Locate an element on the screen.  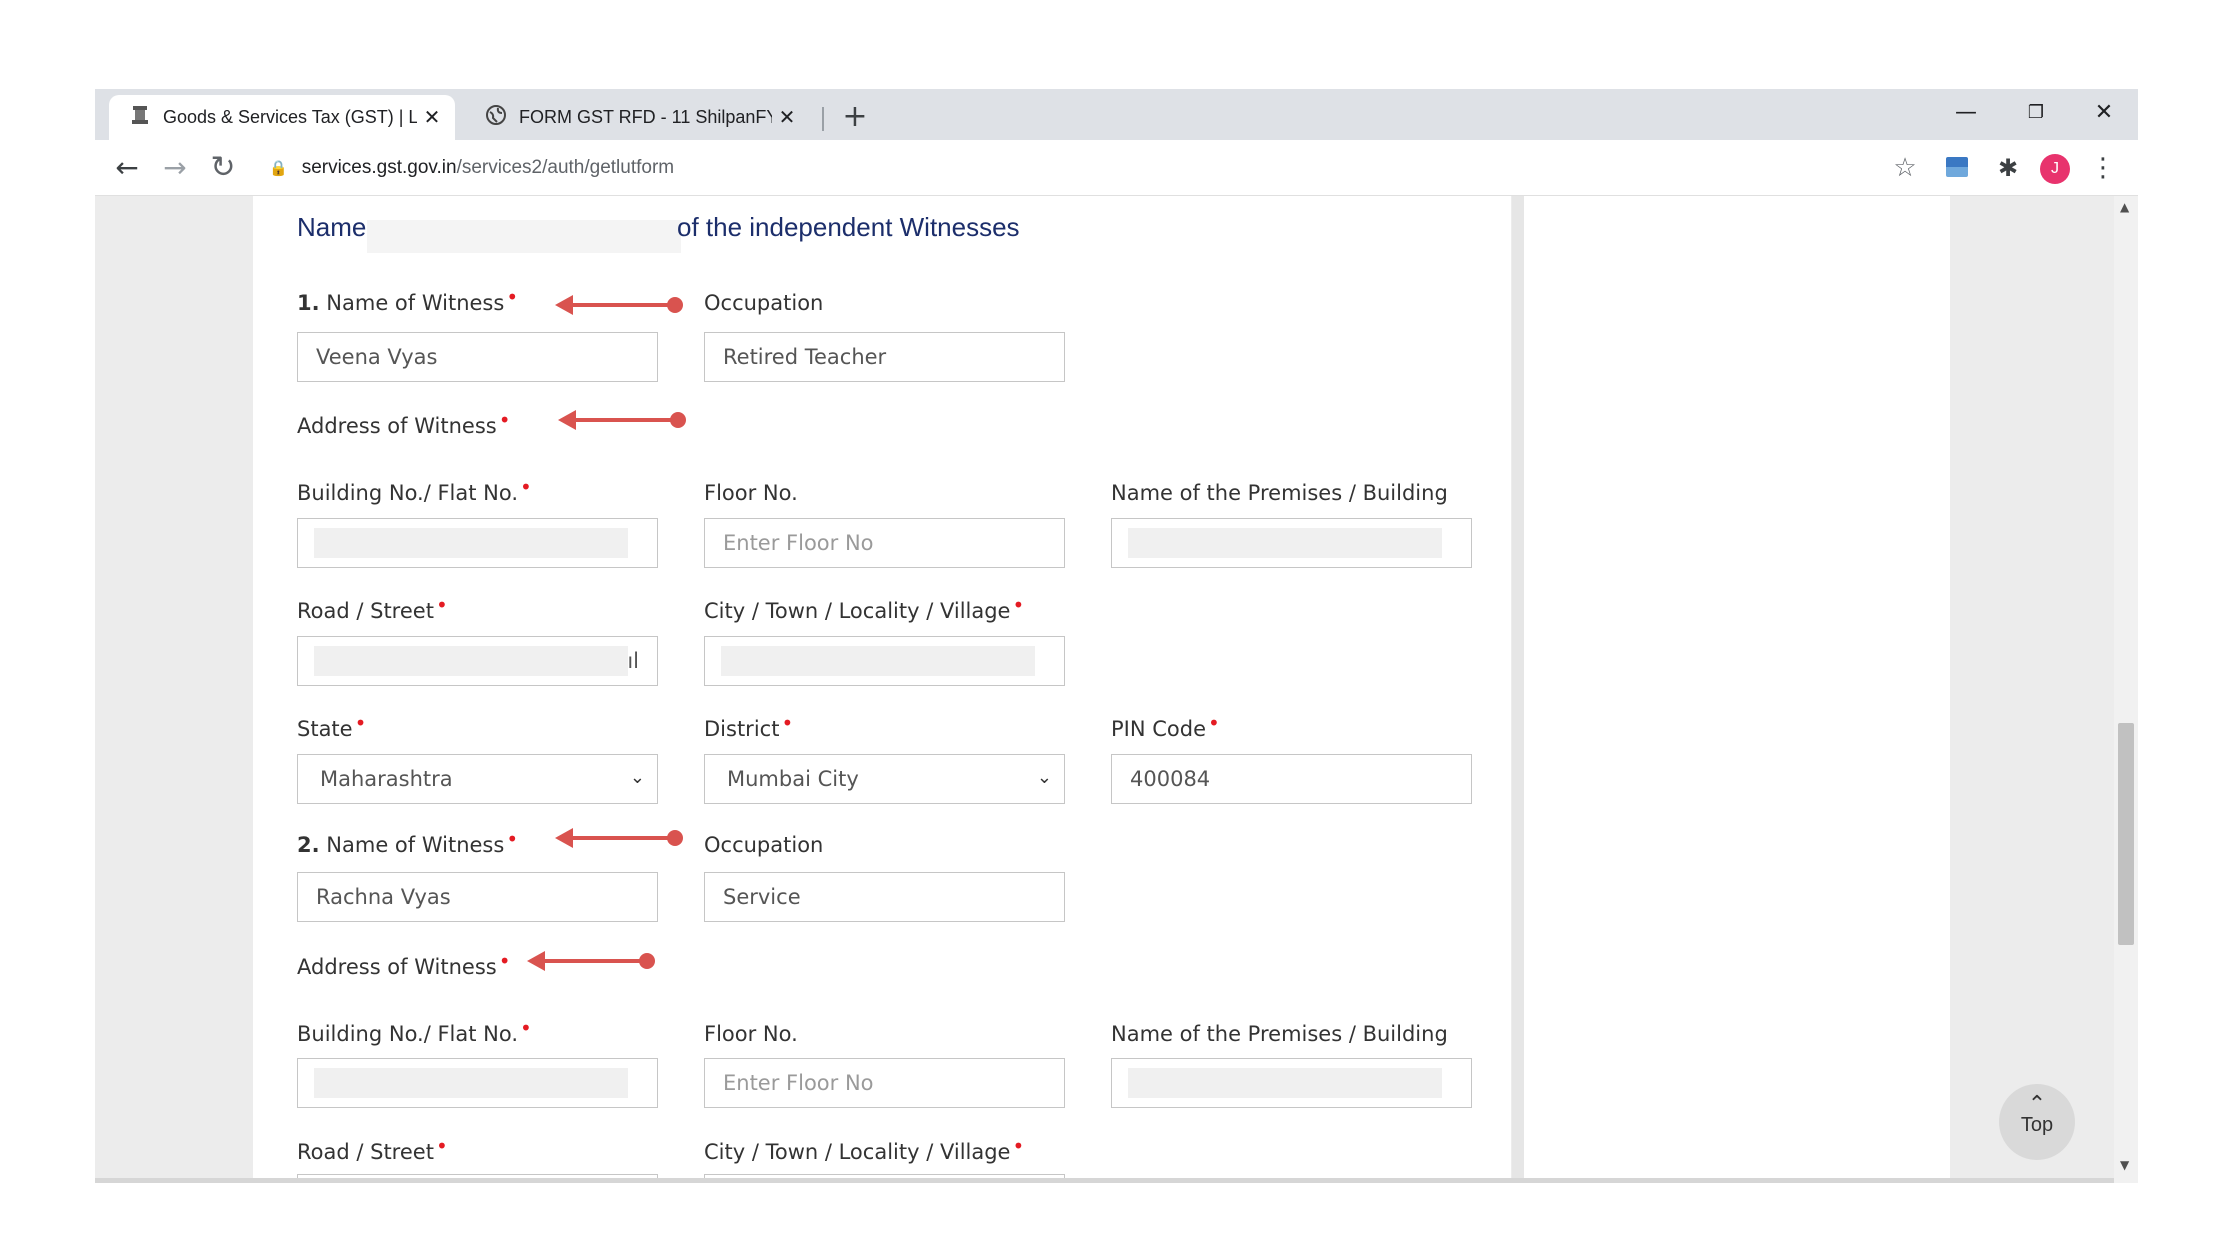
witness2-occupation-label: Occupation is located at coordinates (764, 845).